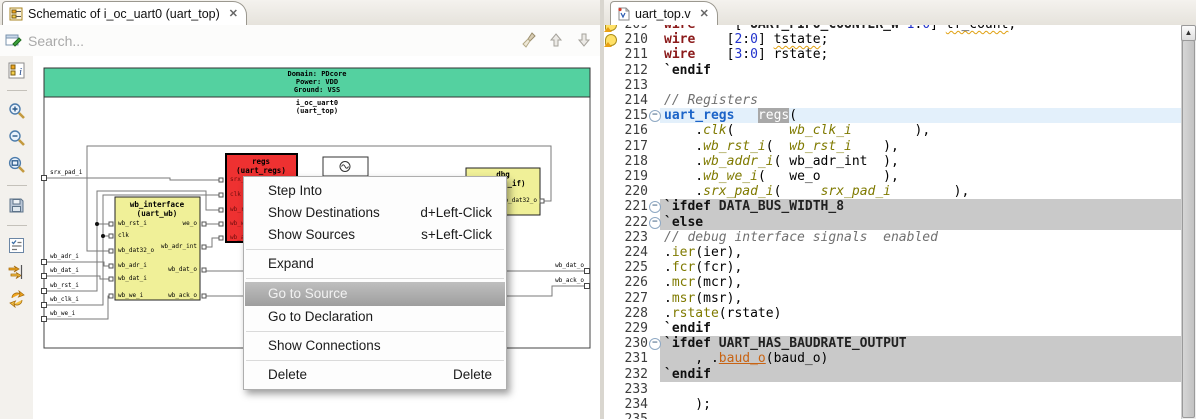 The height and width of the screenshot is (419, 1196). Describe the element at coordinates (17, 111) in the screenshot. I see `zoom-in-icon` at that location.